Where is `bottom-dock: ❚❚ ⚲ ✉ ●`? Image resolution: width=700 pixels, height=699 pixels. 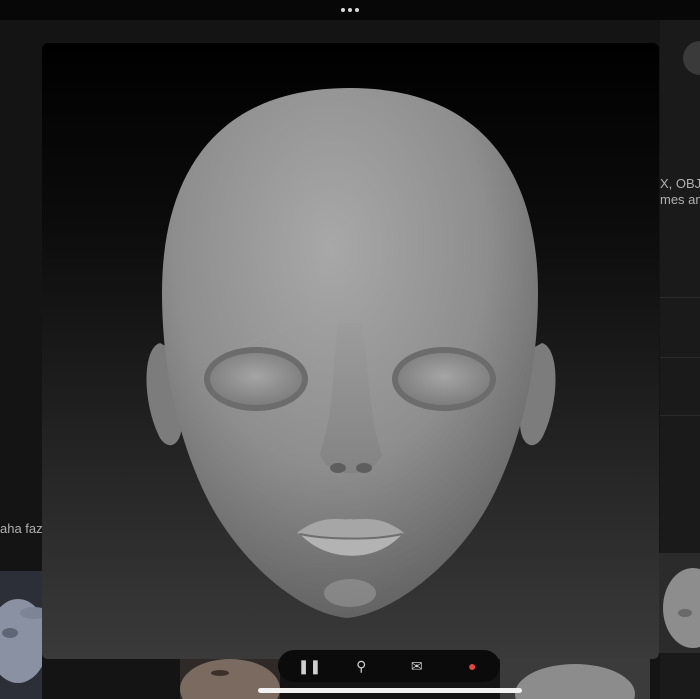 bottom-dock: ❚❚ ⚲ ✉ ● is located at coordinates (389, 666).